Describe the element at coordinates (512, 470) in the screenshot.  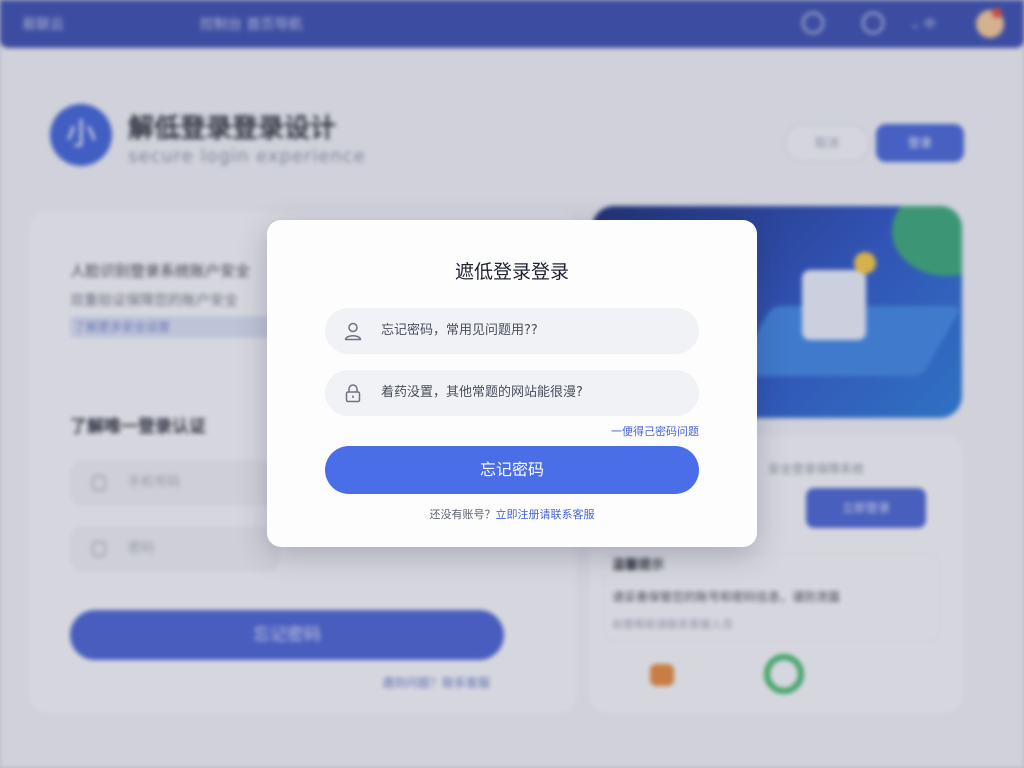
I see `submit-button: 忘记密码` at that location.